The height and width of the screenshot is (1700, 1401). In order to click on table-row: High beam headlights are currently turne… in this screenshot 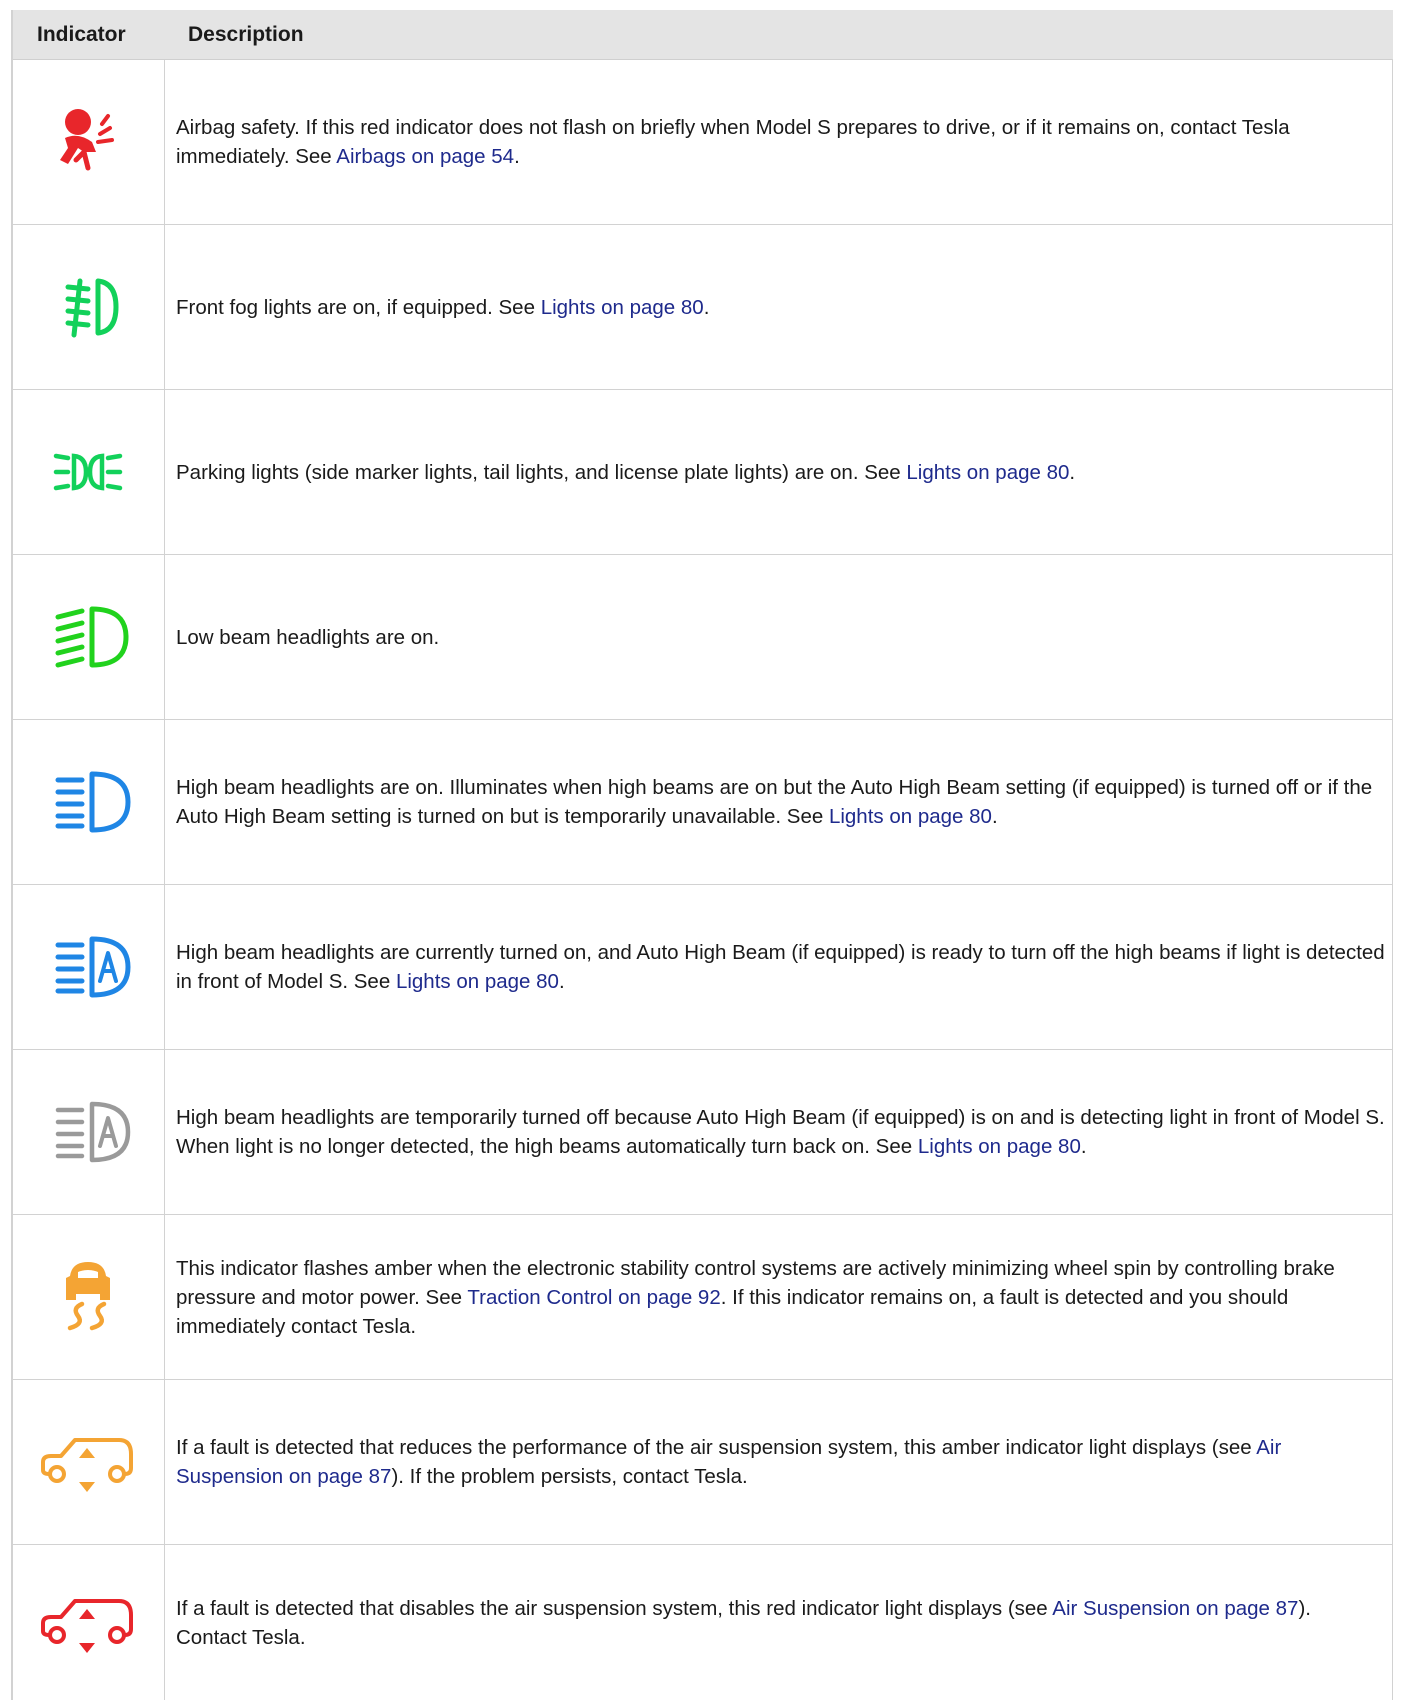, I will do `click(702, 967)`.